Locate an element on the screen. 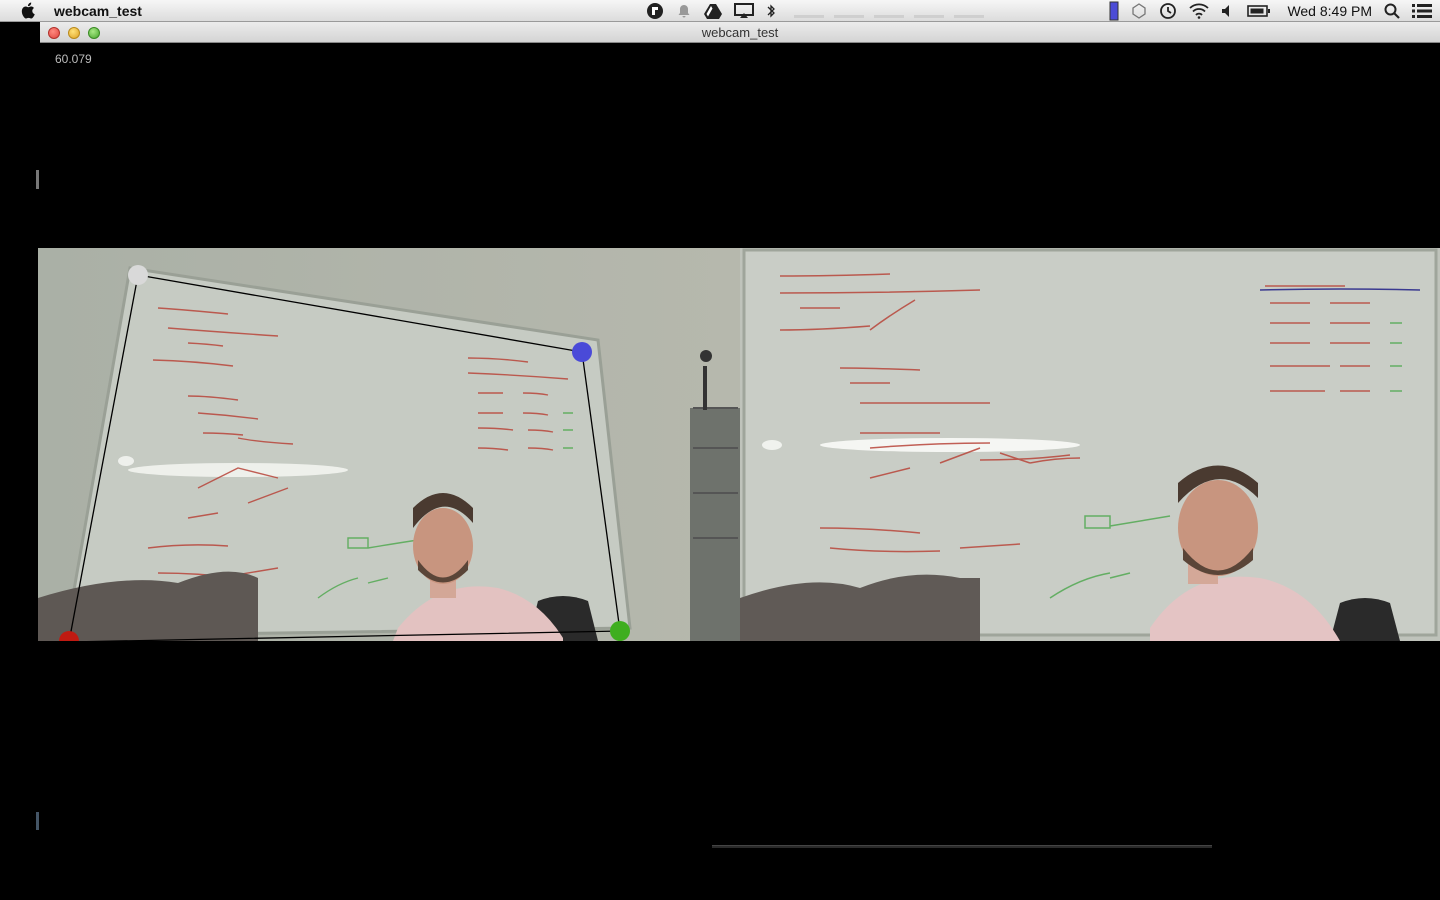 The width and height of the screenshot is (1440, 900). notification-center-icon is located at coordinates (1422, 11).